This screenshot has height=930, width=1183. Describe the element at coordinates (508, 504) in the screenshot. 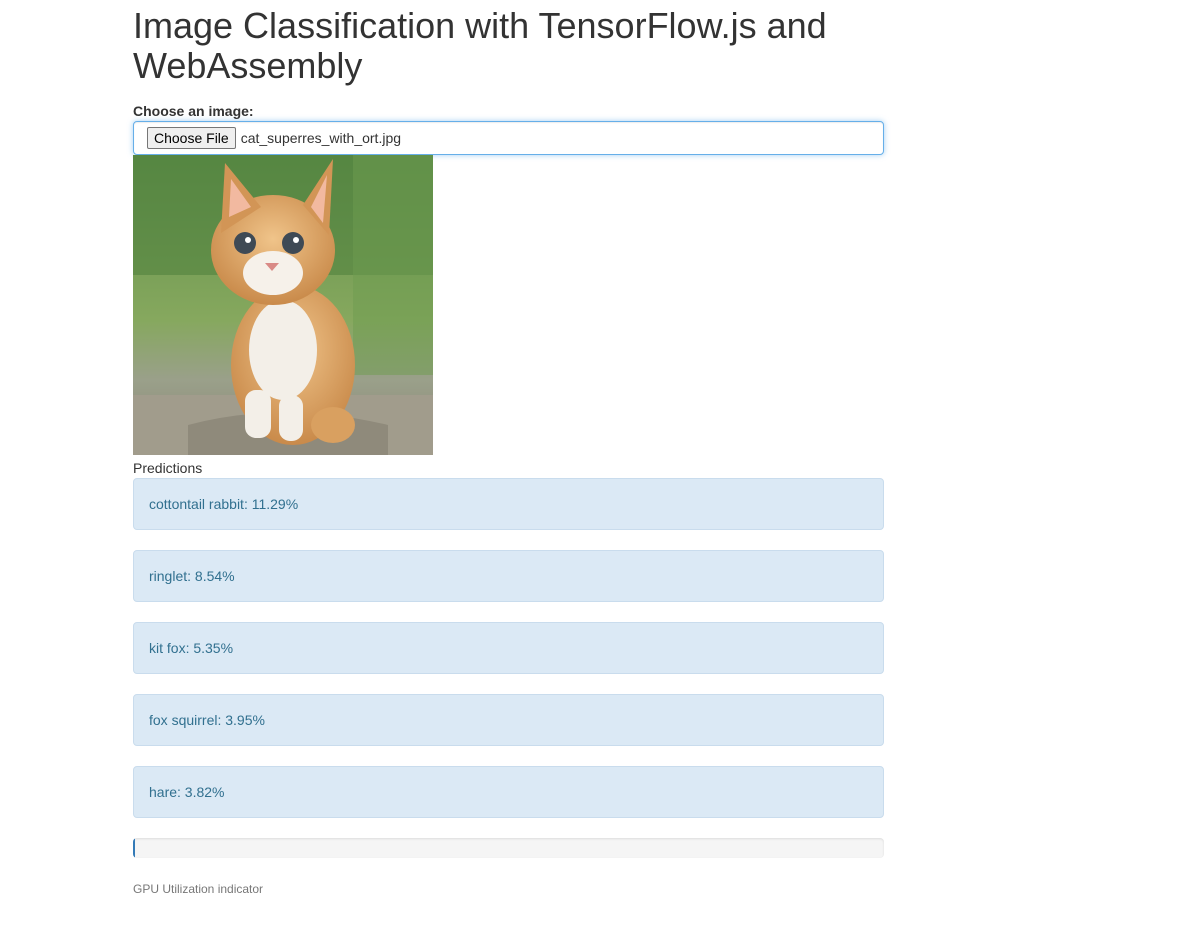

I see `prediction-item: cottontail rabbit: 11.29%` at that location.